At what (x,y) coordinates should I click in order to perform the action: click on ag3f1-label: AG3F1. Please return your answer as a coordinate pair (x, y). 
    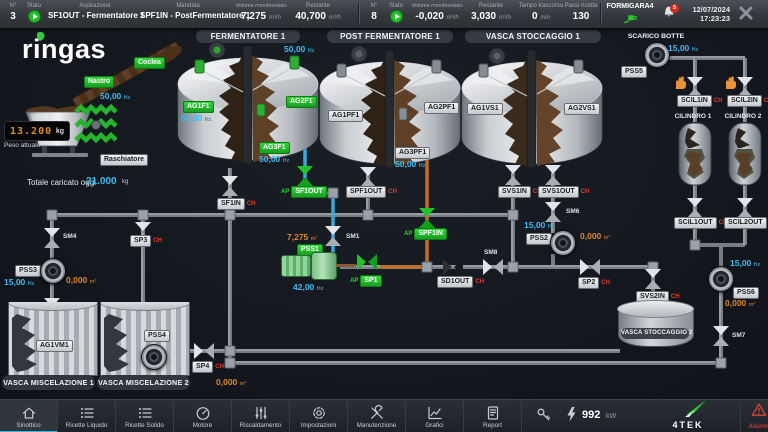
    Looking at the image, I should click on (274, 148).